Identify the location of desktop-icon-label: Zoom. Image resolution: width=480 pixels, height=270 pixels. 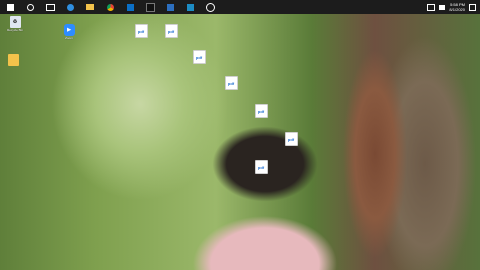
(69, 38).